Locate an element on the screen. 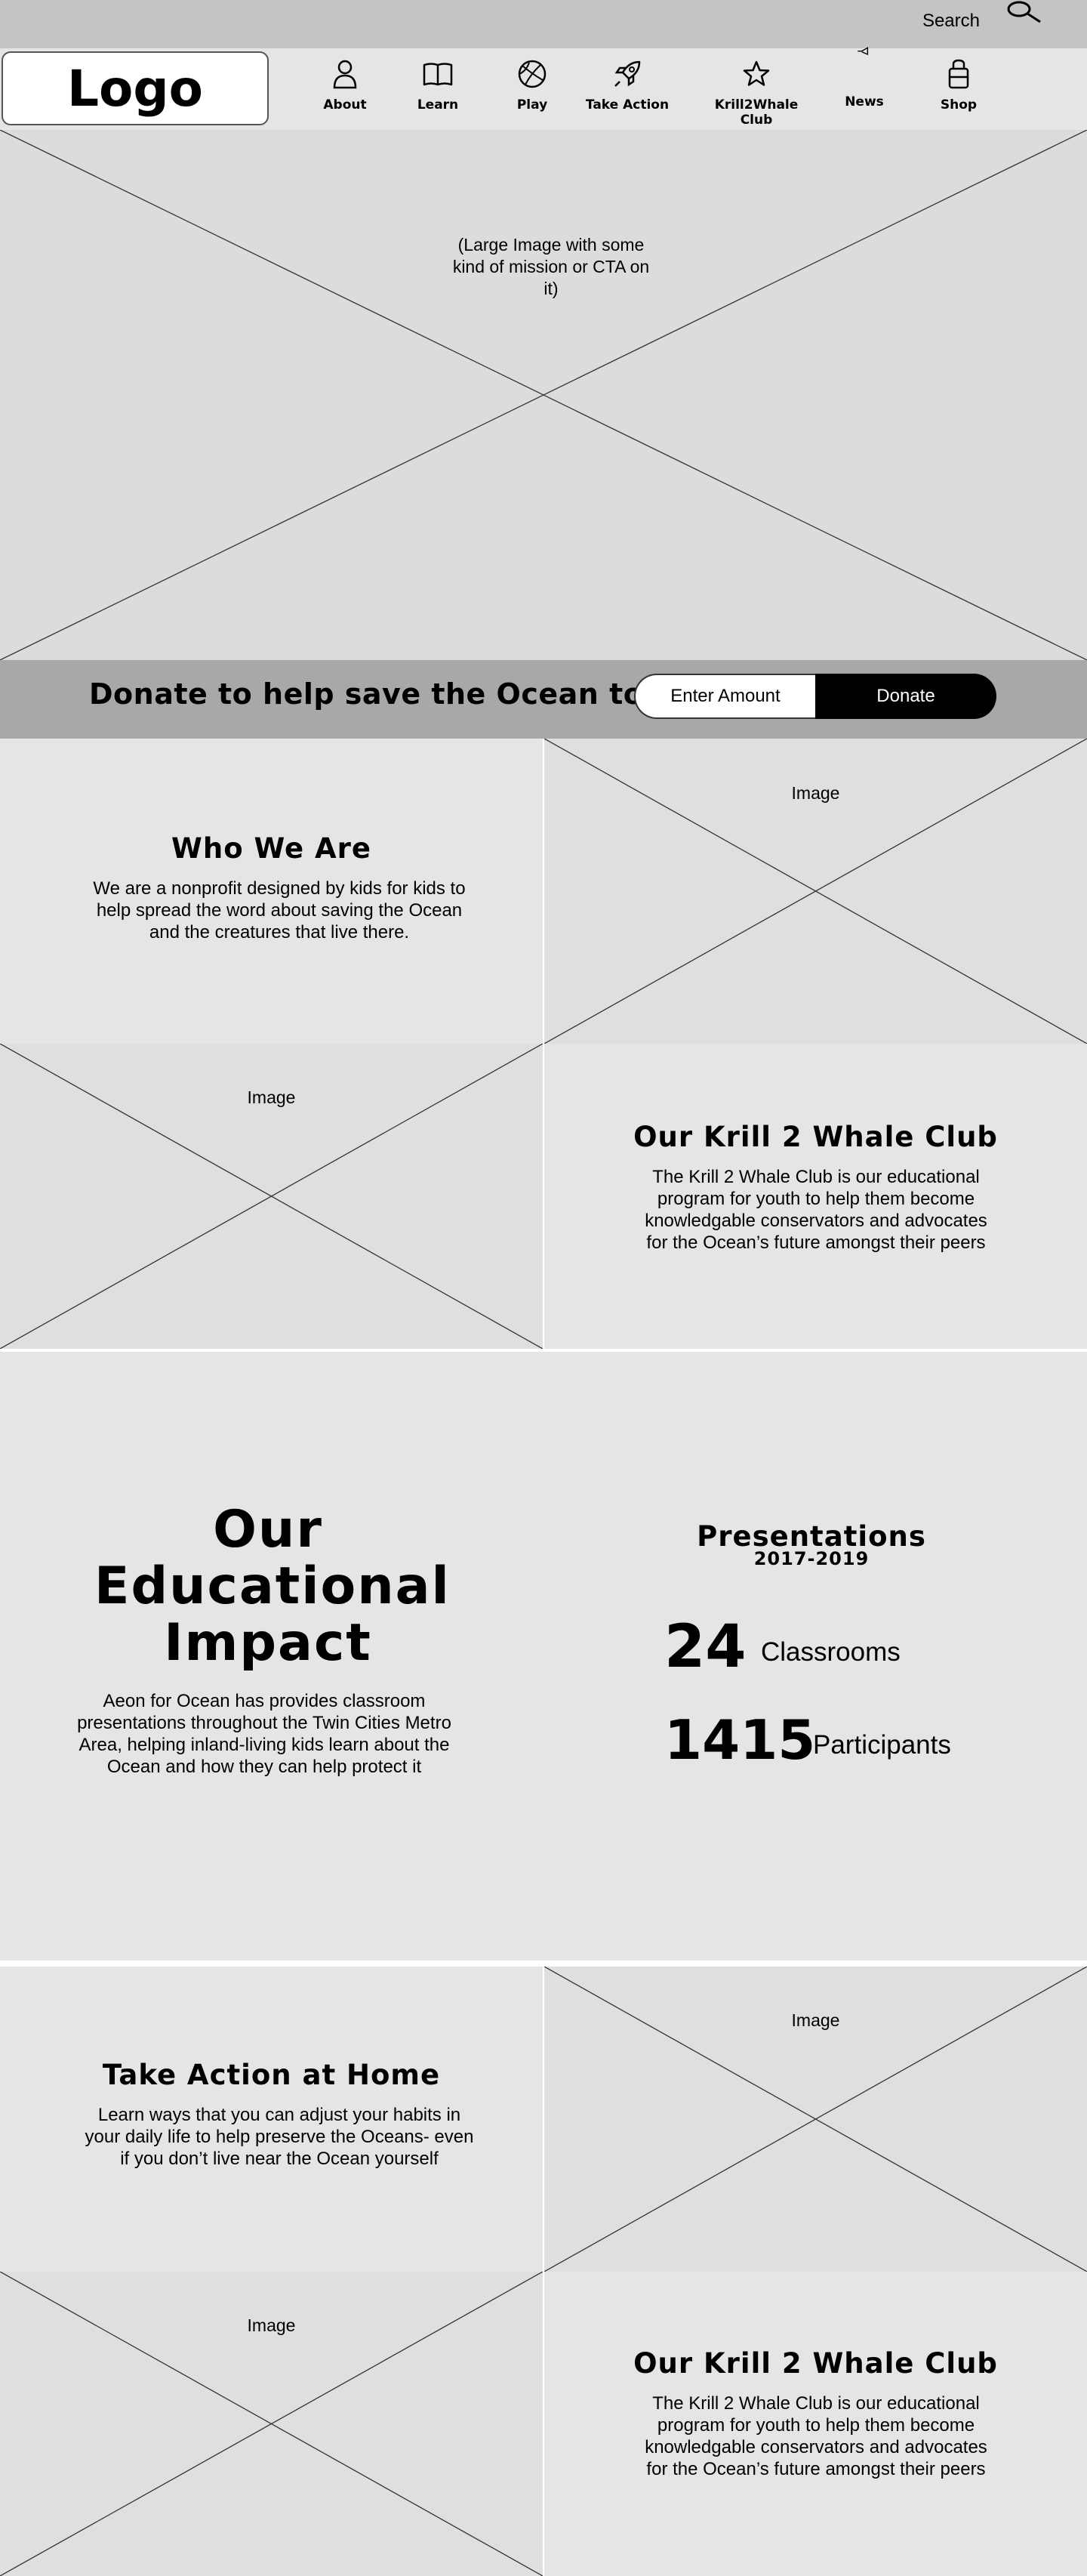 The image size is (1087, 2576). stat-label-participants: Participants is located at coordinates (882, 1745).